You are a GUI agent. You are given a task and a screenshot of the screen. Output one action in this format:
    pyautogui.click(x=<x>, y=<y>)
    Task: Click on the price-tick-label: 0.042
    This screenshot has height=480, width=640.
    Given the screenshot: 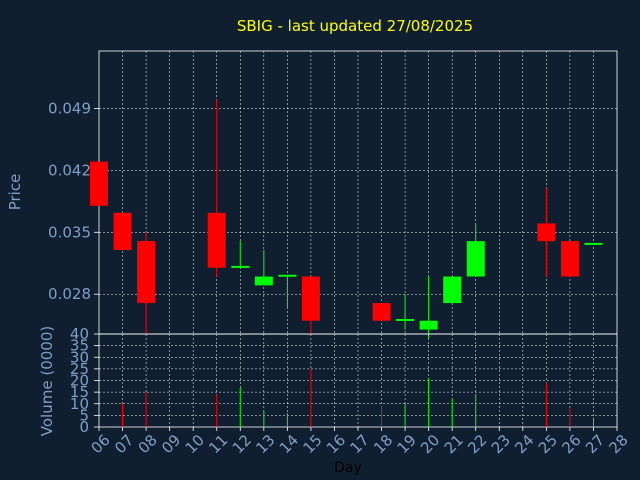 What is the action you would take?
    pyautogui.click(x=69, y=170)
    